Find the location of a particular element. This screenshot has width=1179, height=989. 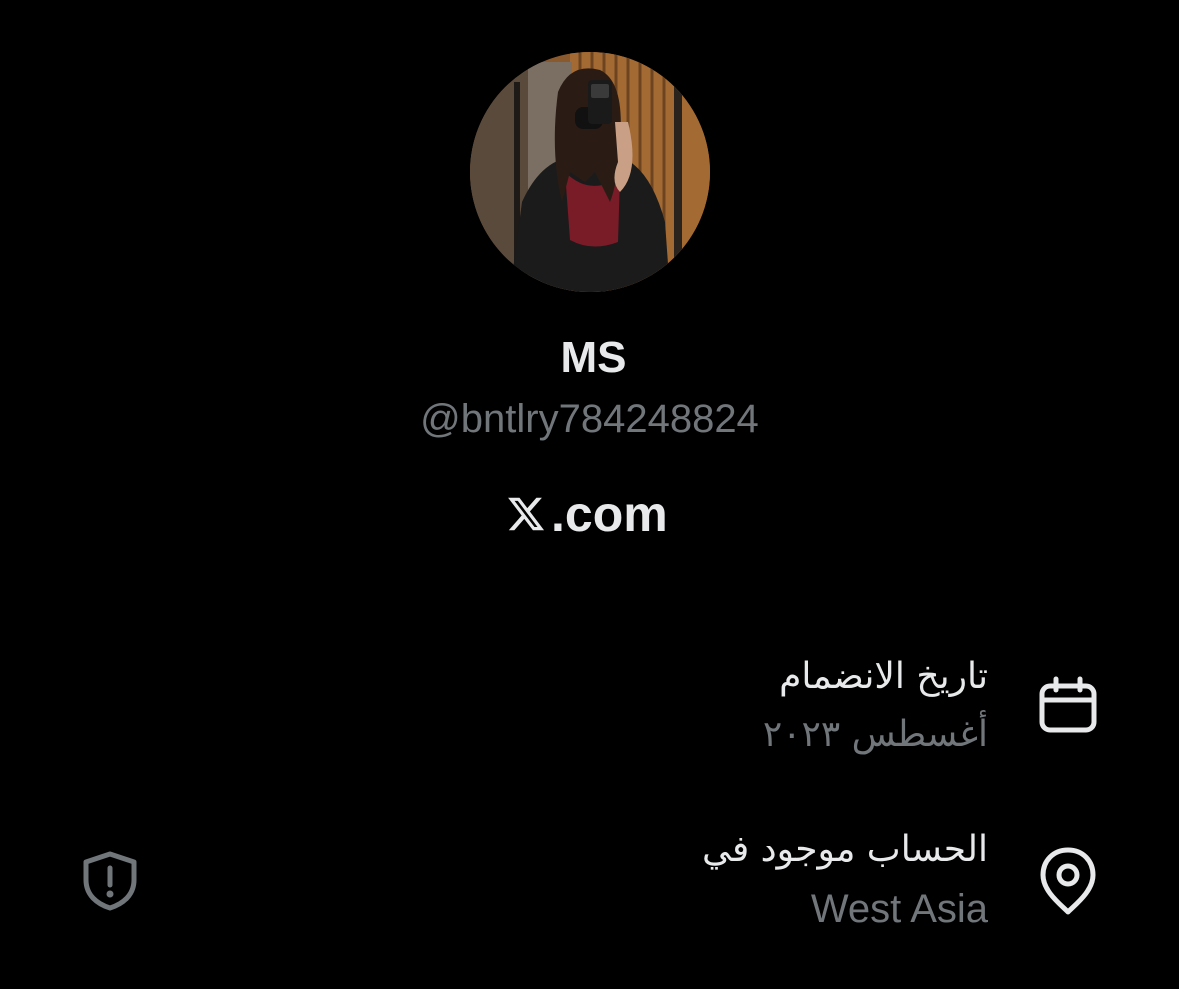

location-pin-icon is located at coordinates (1068, 881).